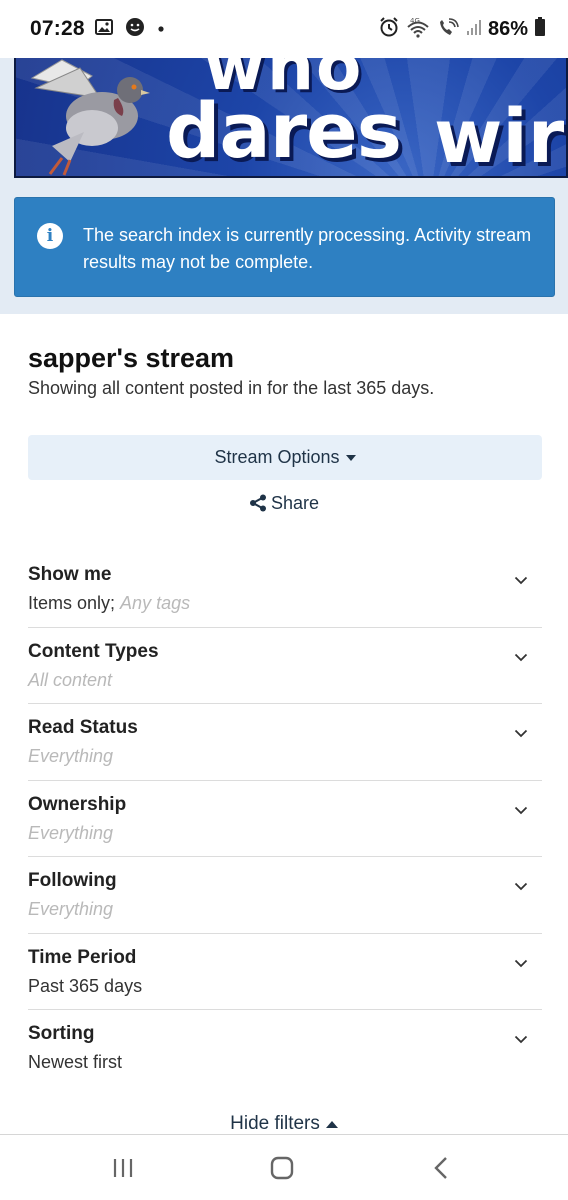  Describe the element at coordinates (389, 29) in the screenshot. I see `alarm-icon` at that location.